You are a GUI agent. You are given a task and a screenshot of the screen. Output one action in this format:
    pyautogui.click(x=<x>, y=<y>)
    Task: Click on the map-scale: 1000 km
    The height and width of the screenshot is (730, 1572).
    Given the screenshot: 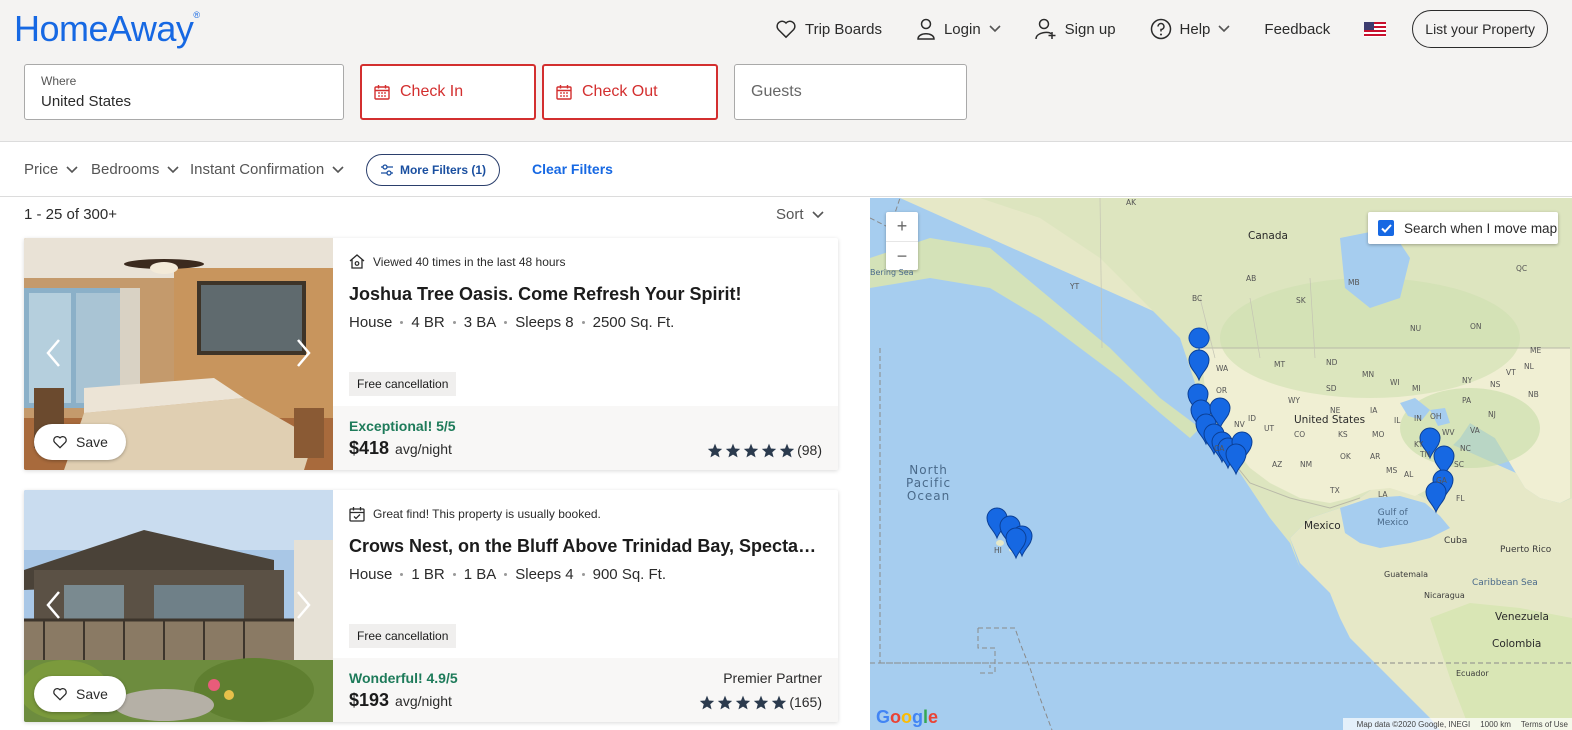 What is the action you would take?
    pyautogui.click(x=1495, y=724)
    